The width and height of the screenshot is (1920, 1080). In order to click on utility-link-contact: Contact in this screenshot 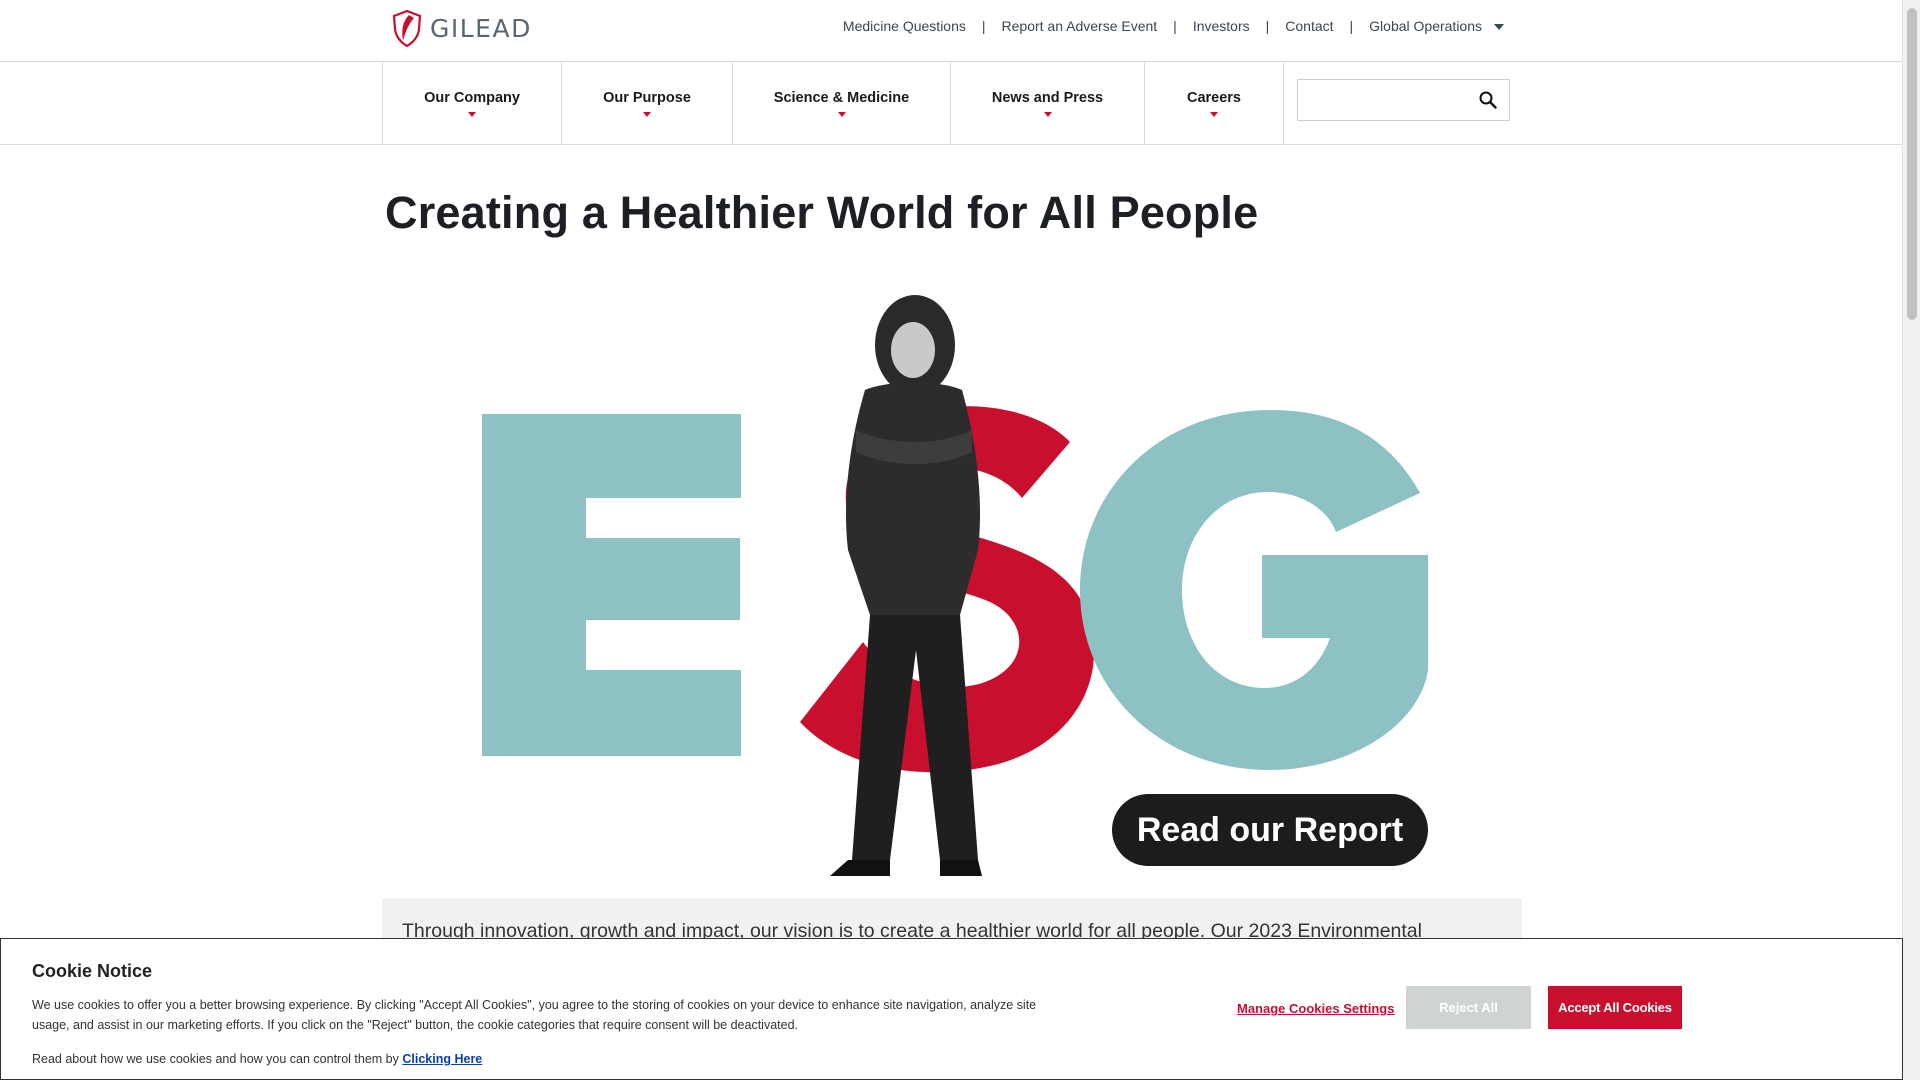, I will do `click(1309, 26)`.